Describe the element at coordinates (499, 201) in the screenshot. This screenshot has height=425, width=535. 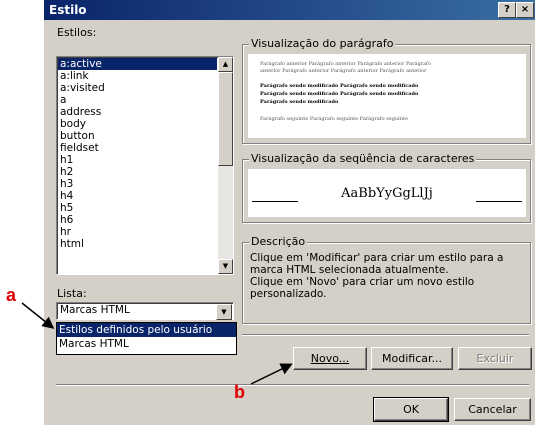
I see `baseline-right` at that location.